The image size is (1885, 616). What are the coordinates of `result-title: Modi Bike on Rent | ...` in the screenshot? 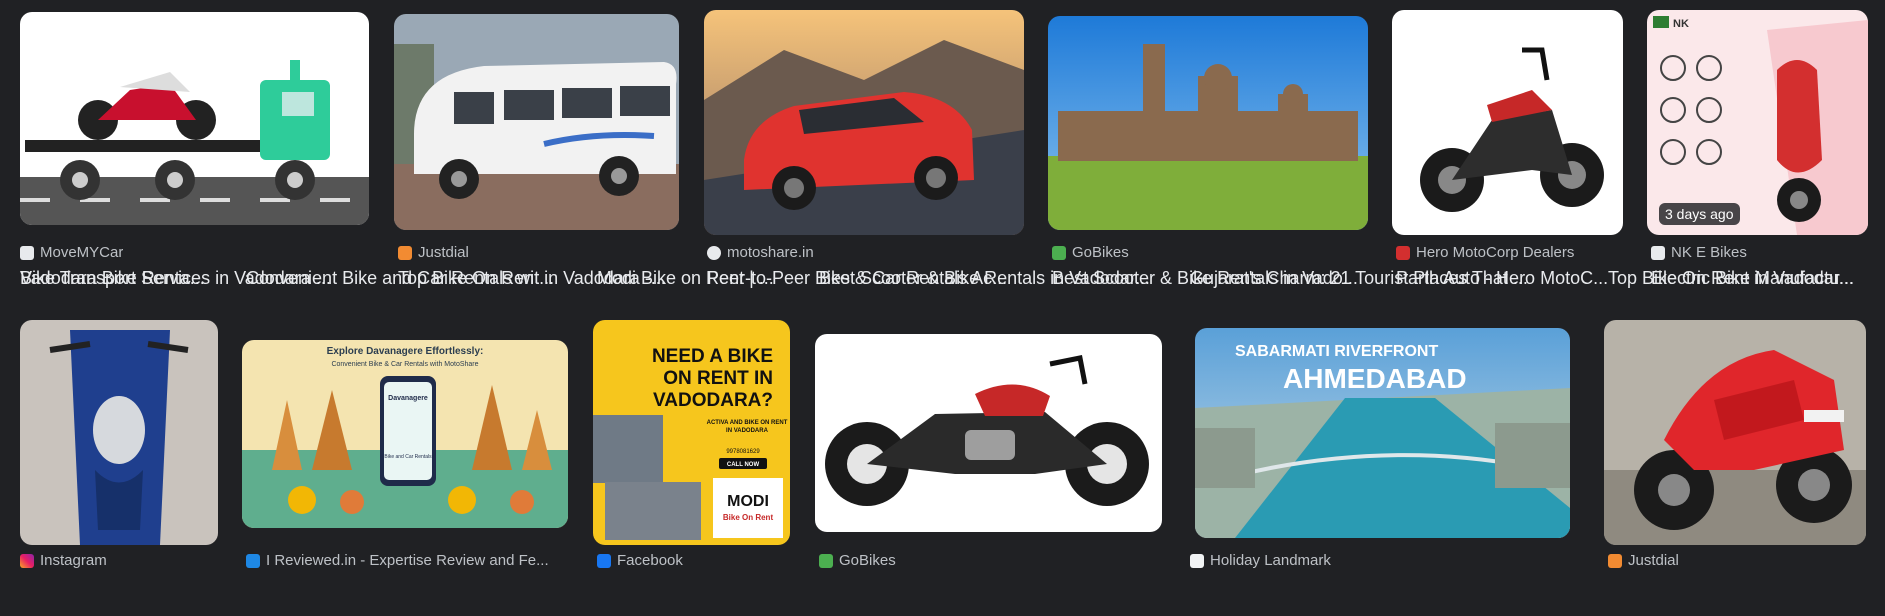 It's located at (690, 278).